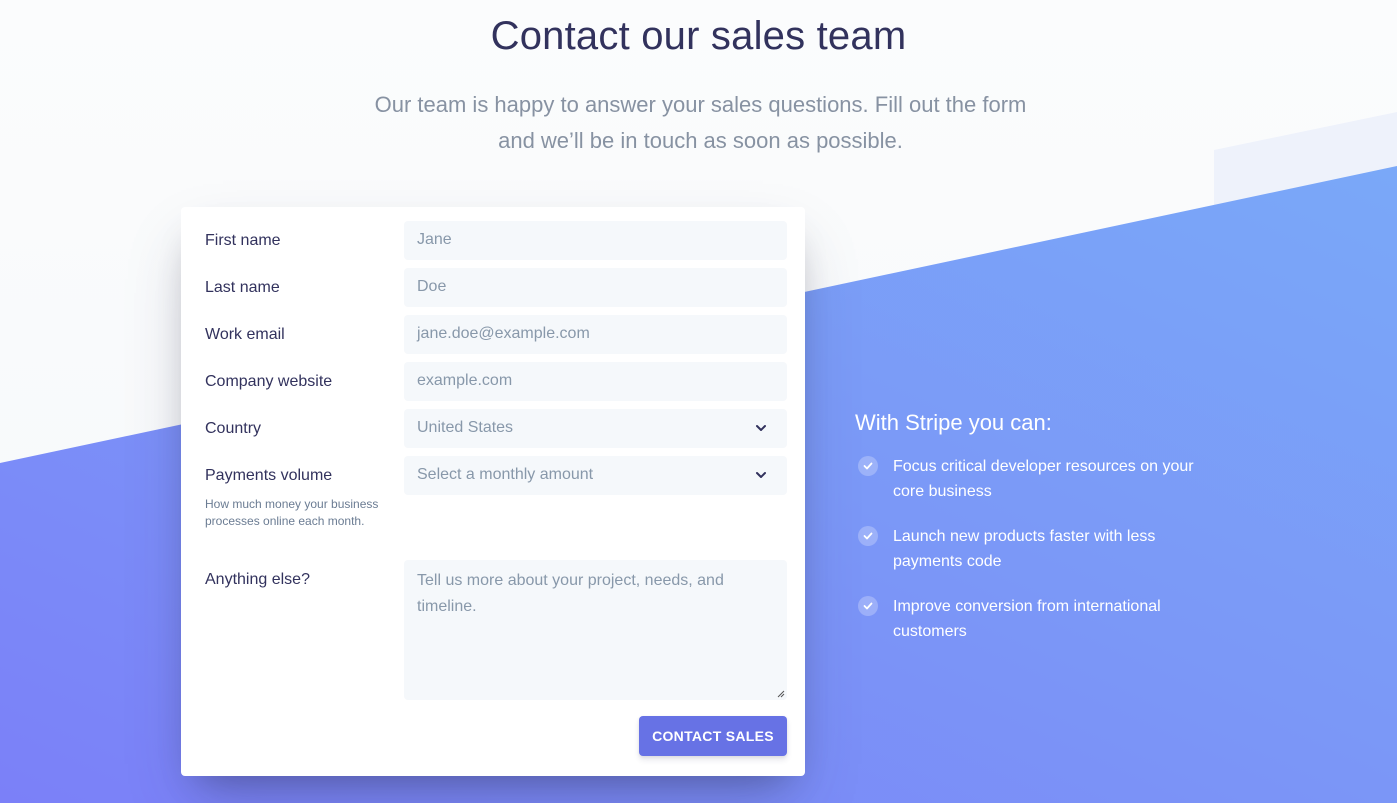 This screenshot has height=803, width=1397. What do you see at coordinates (595, 381) in the screenshot?
I see `company-website-input: example.com` at bounding box center [595, 381].